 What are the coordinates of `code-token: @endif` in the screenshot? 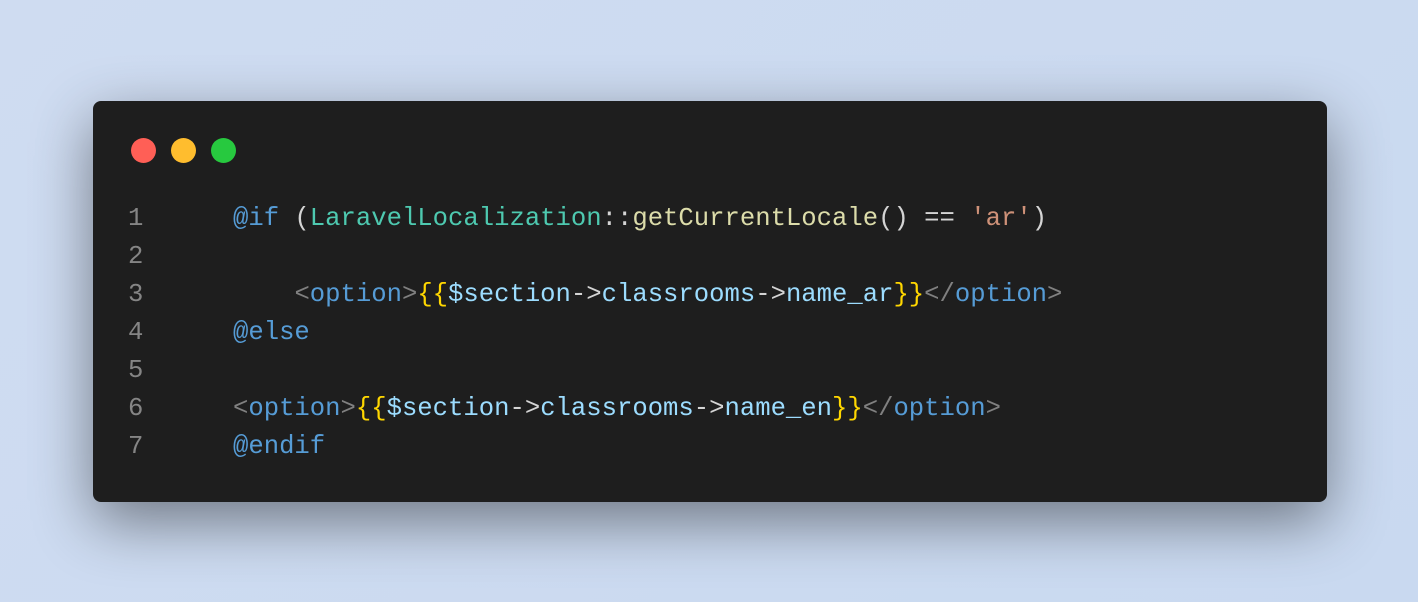 It's located at (279, 446).